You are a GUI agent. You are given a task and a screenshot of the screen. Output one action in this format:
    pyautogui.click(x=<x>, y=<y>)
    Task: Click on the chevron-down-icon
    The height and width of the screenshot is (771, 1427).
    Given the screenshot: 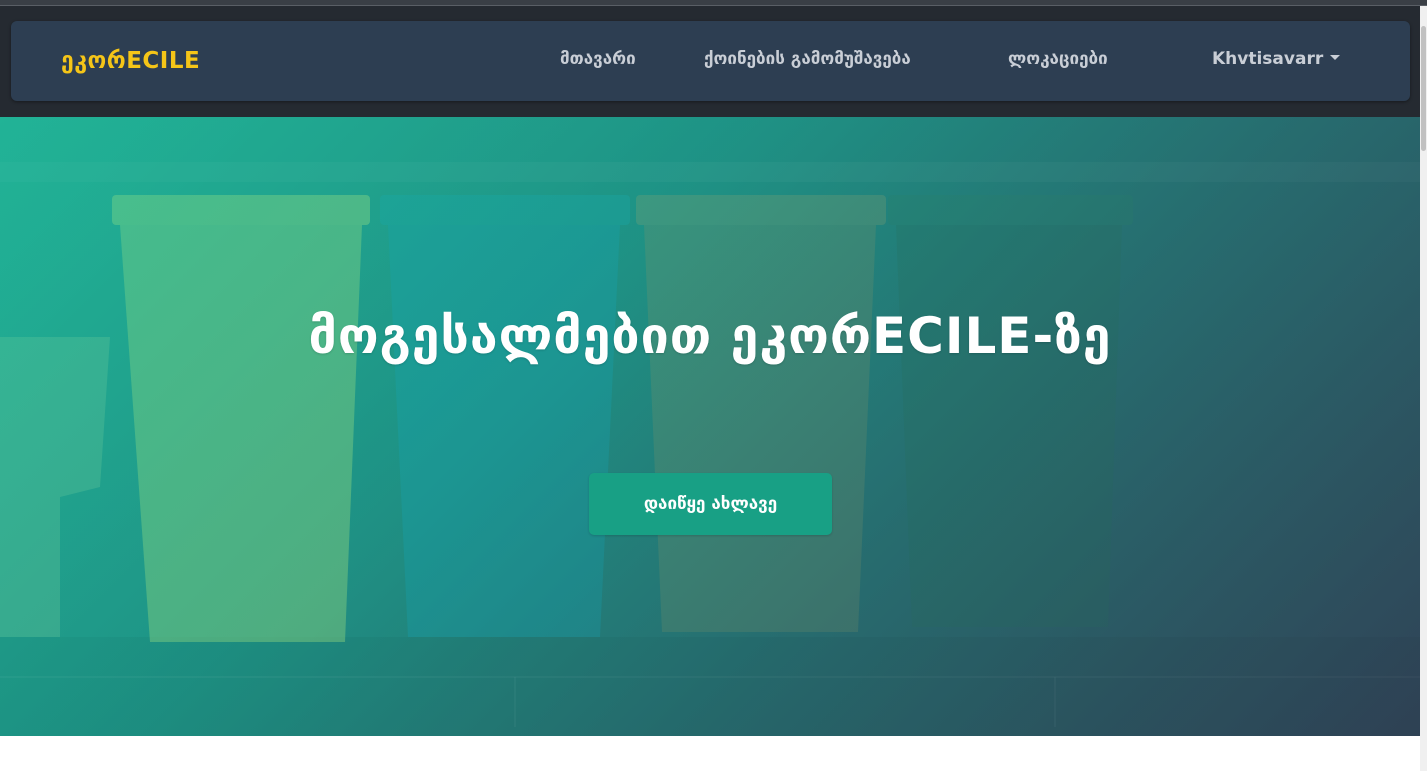 What is the action you would take?
    pyautogui.click(x=1335, y=57)
    